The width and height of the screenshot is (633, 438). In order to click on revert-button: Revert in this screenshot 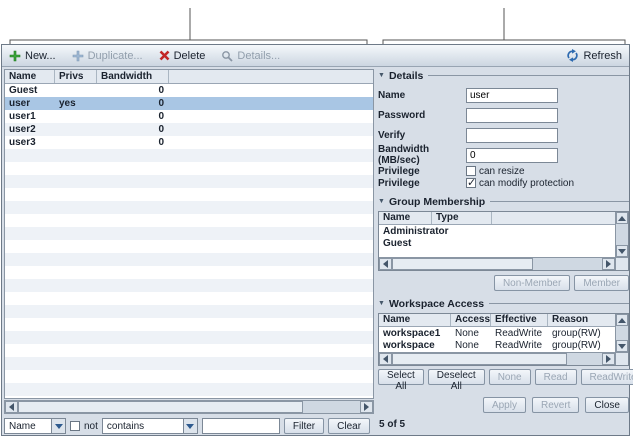, I will do `click(555, 405)`.